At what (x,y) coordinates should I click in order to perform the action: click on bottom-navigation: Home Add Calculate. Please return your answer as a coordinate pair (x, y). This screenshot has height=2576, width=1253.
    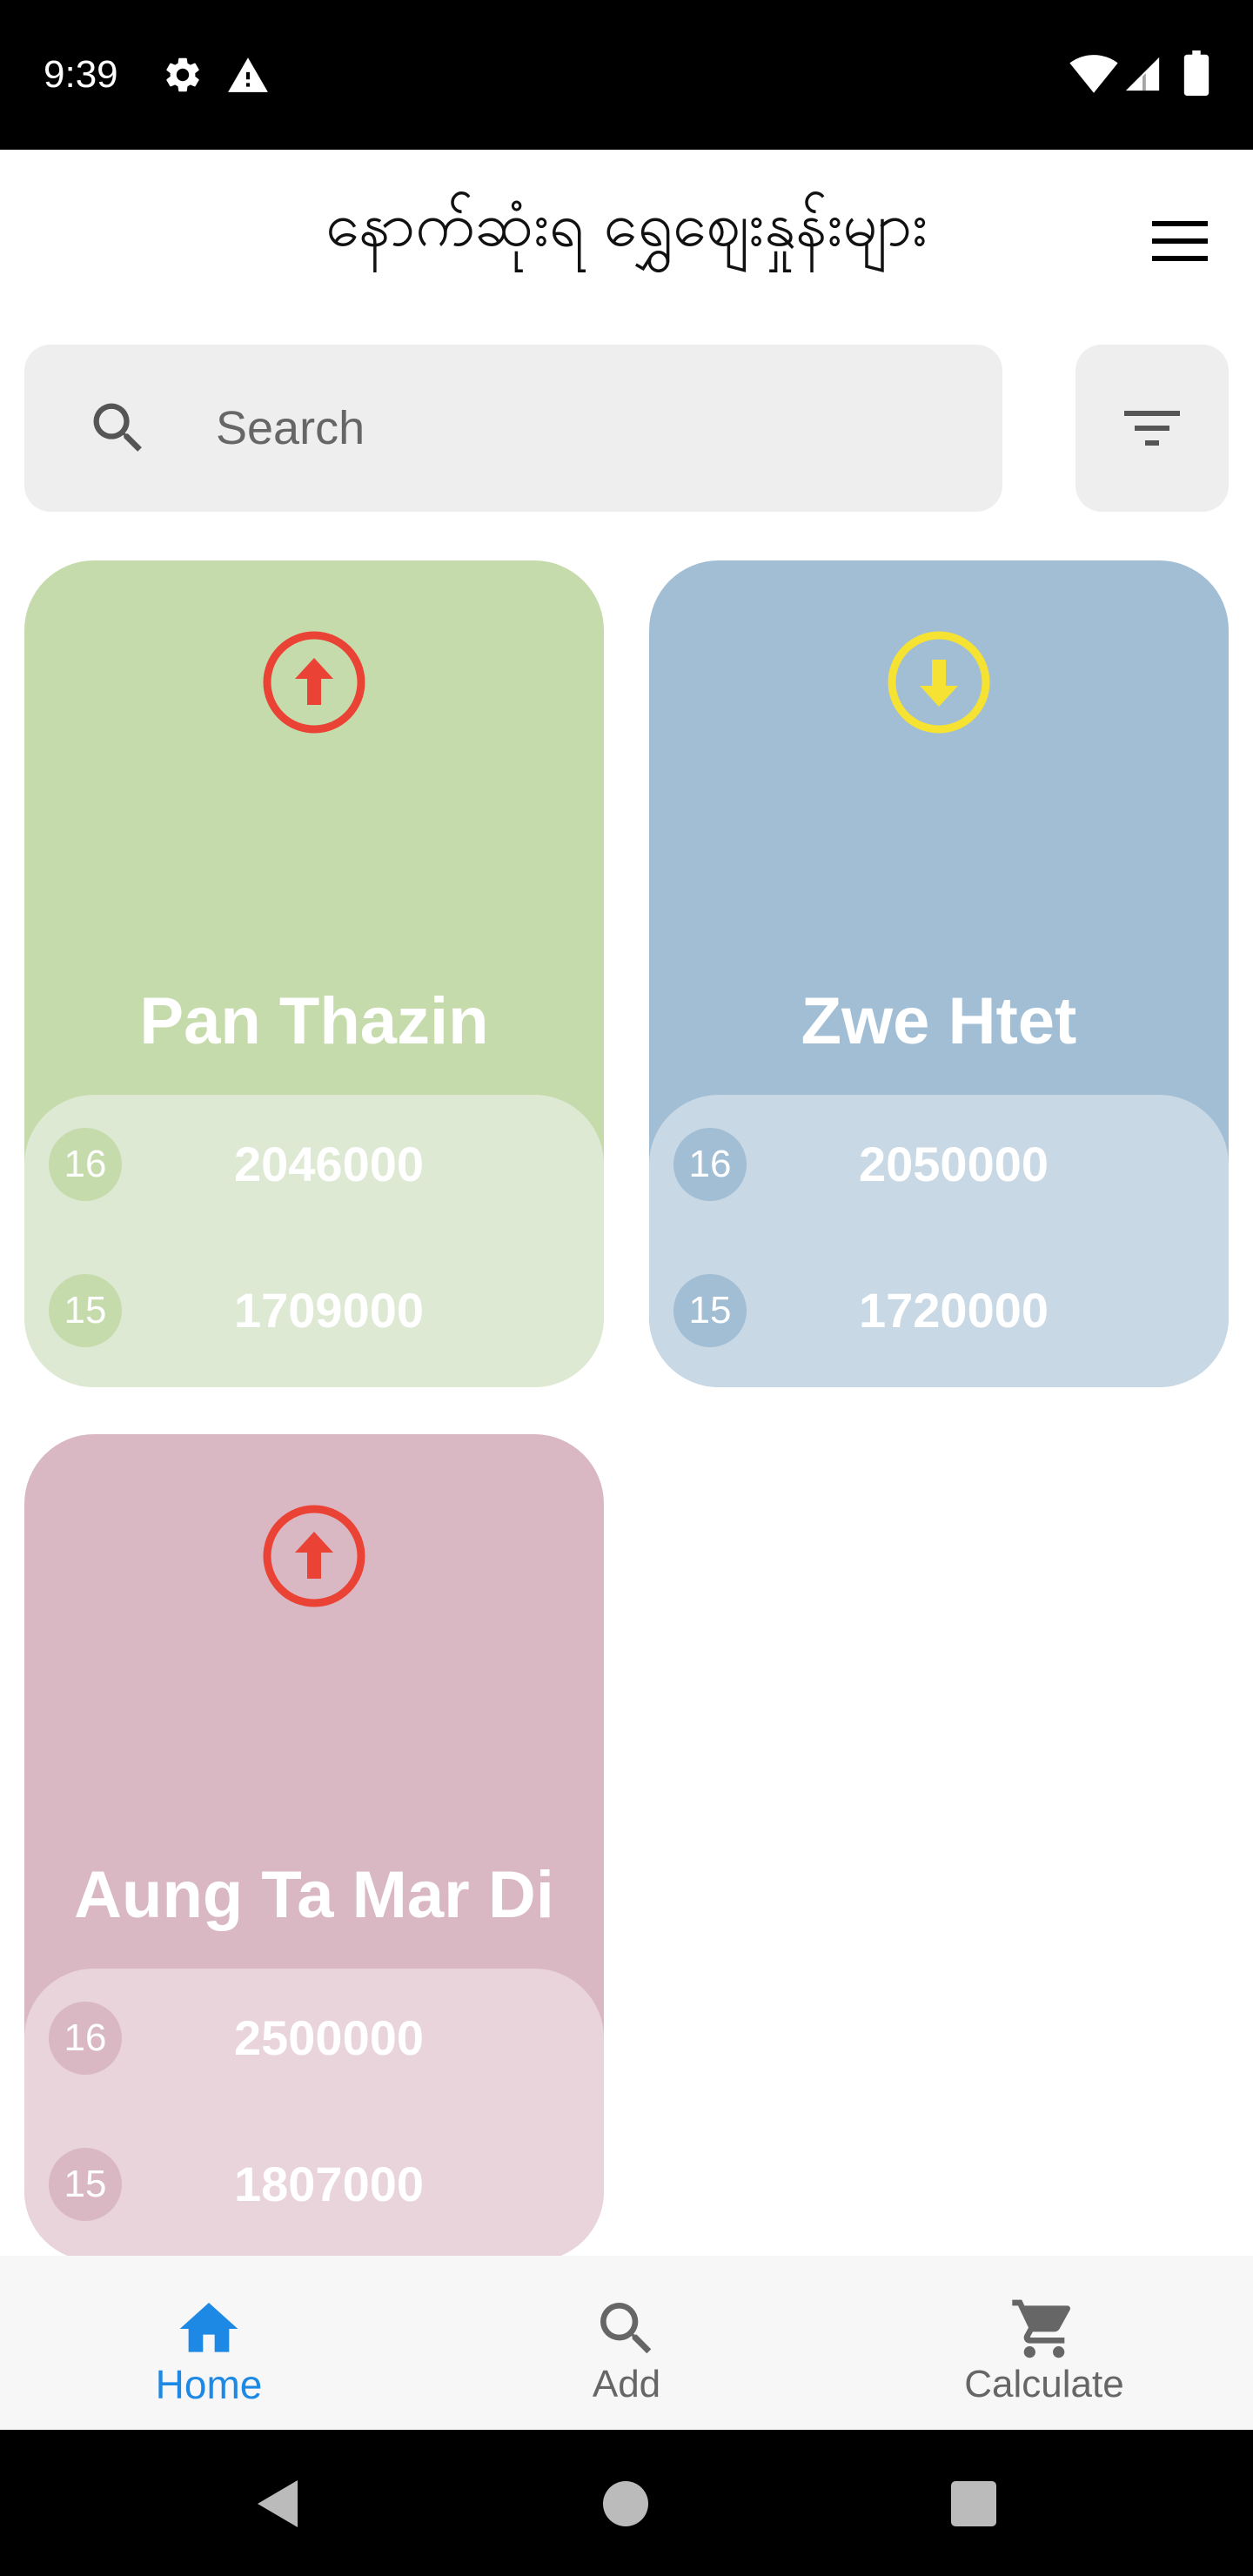
    Looking at the image, I should click on (626, 2343).